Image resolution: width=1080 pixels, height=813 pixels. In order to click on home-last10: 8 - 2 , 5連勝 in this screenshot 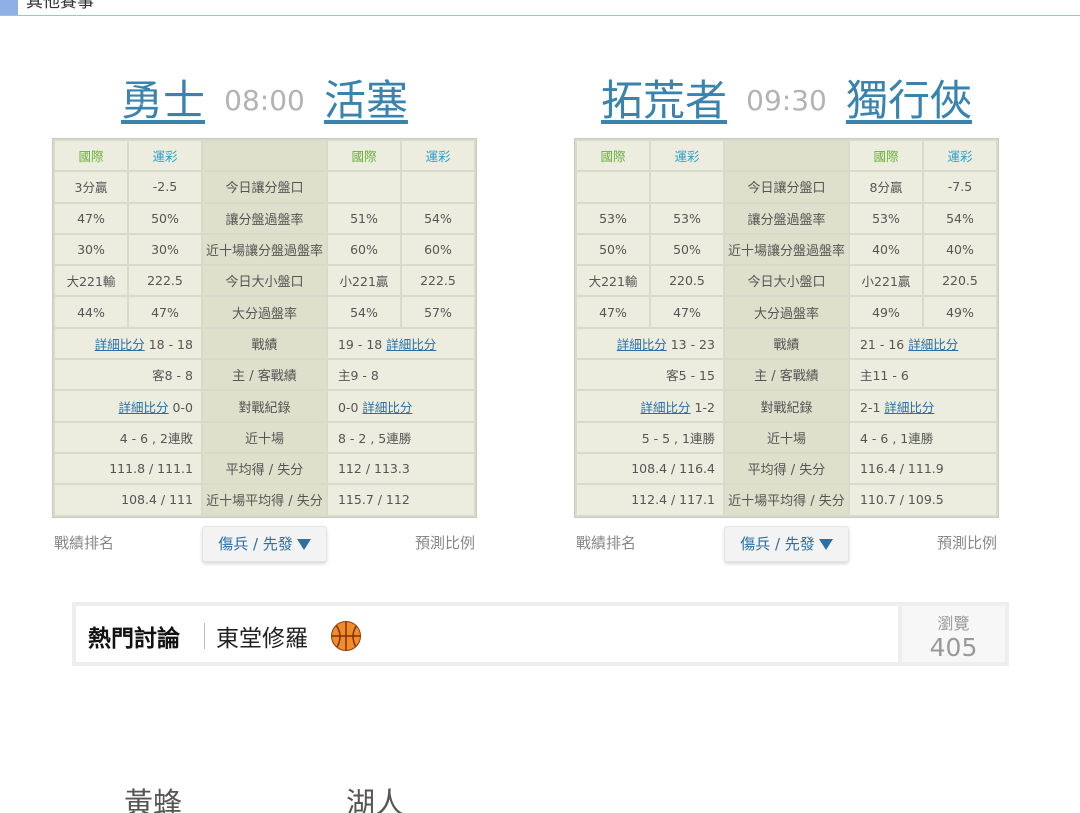, I will do `click(400, 437)`.